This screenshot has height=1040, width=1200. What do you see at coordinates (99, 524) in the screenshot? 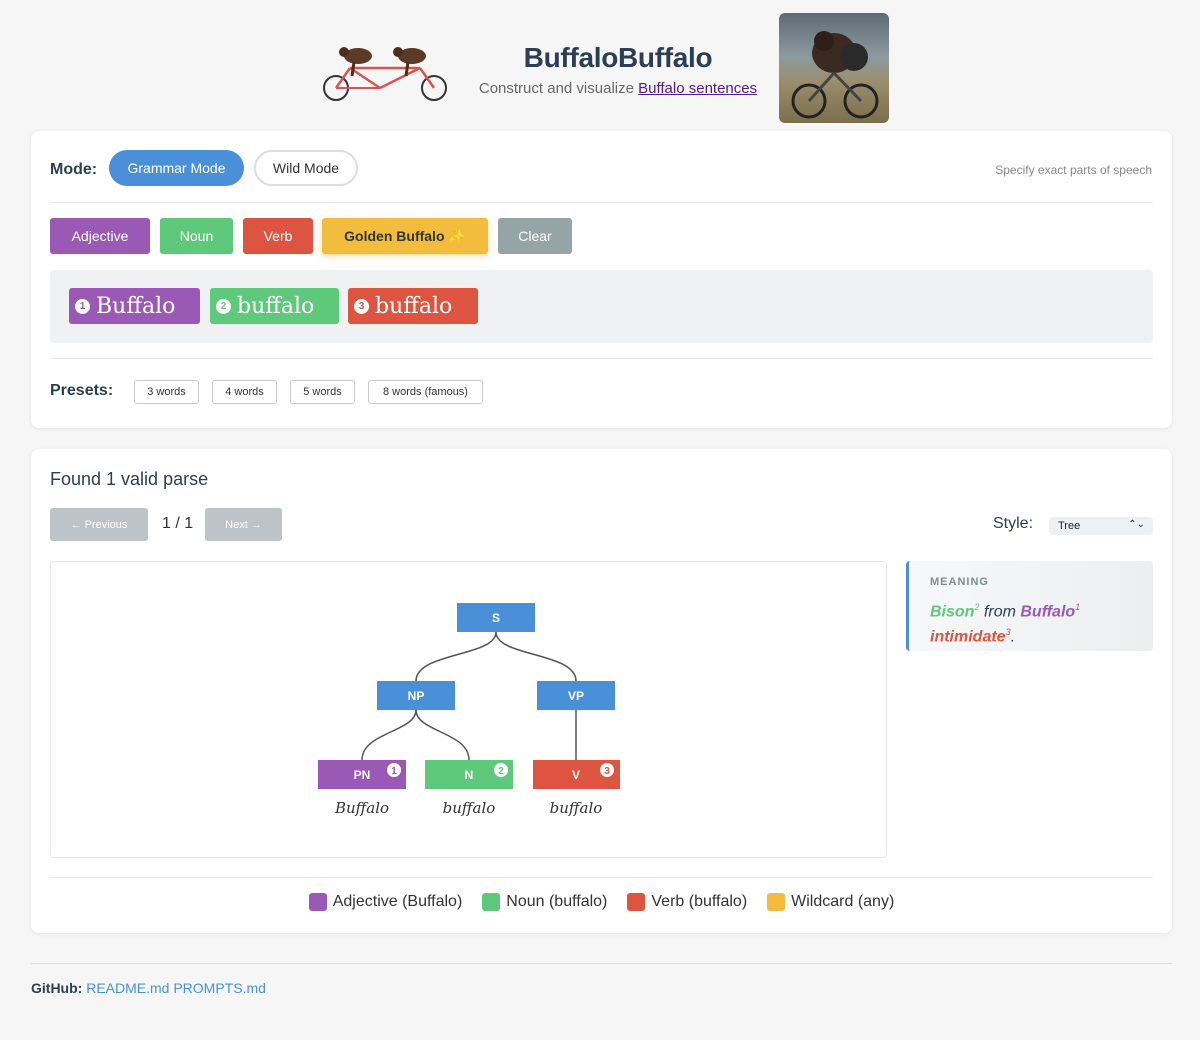
I see `previous-button: ← Previous` at bounding box center [99, 524].